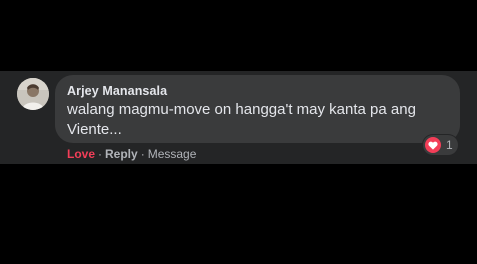  I want to click on reply-button: Reply, so click(121, 154).